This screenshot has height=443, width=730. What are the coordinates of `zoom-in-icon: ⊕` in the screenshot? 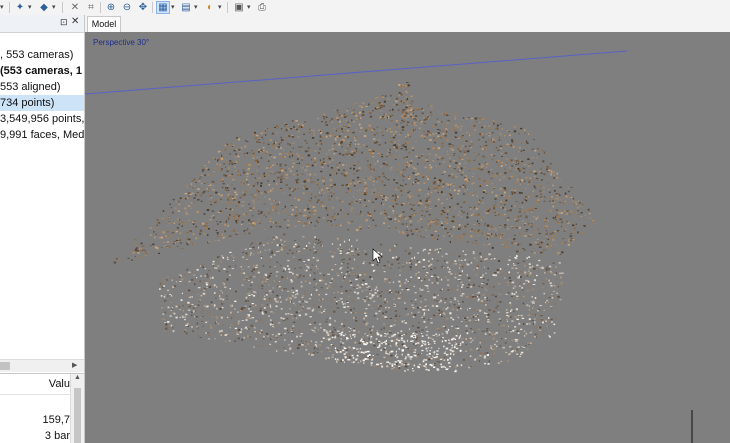 It's located at (111, 7).